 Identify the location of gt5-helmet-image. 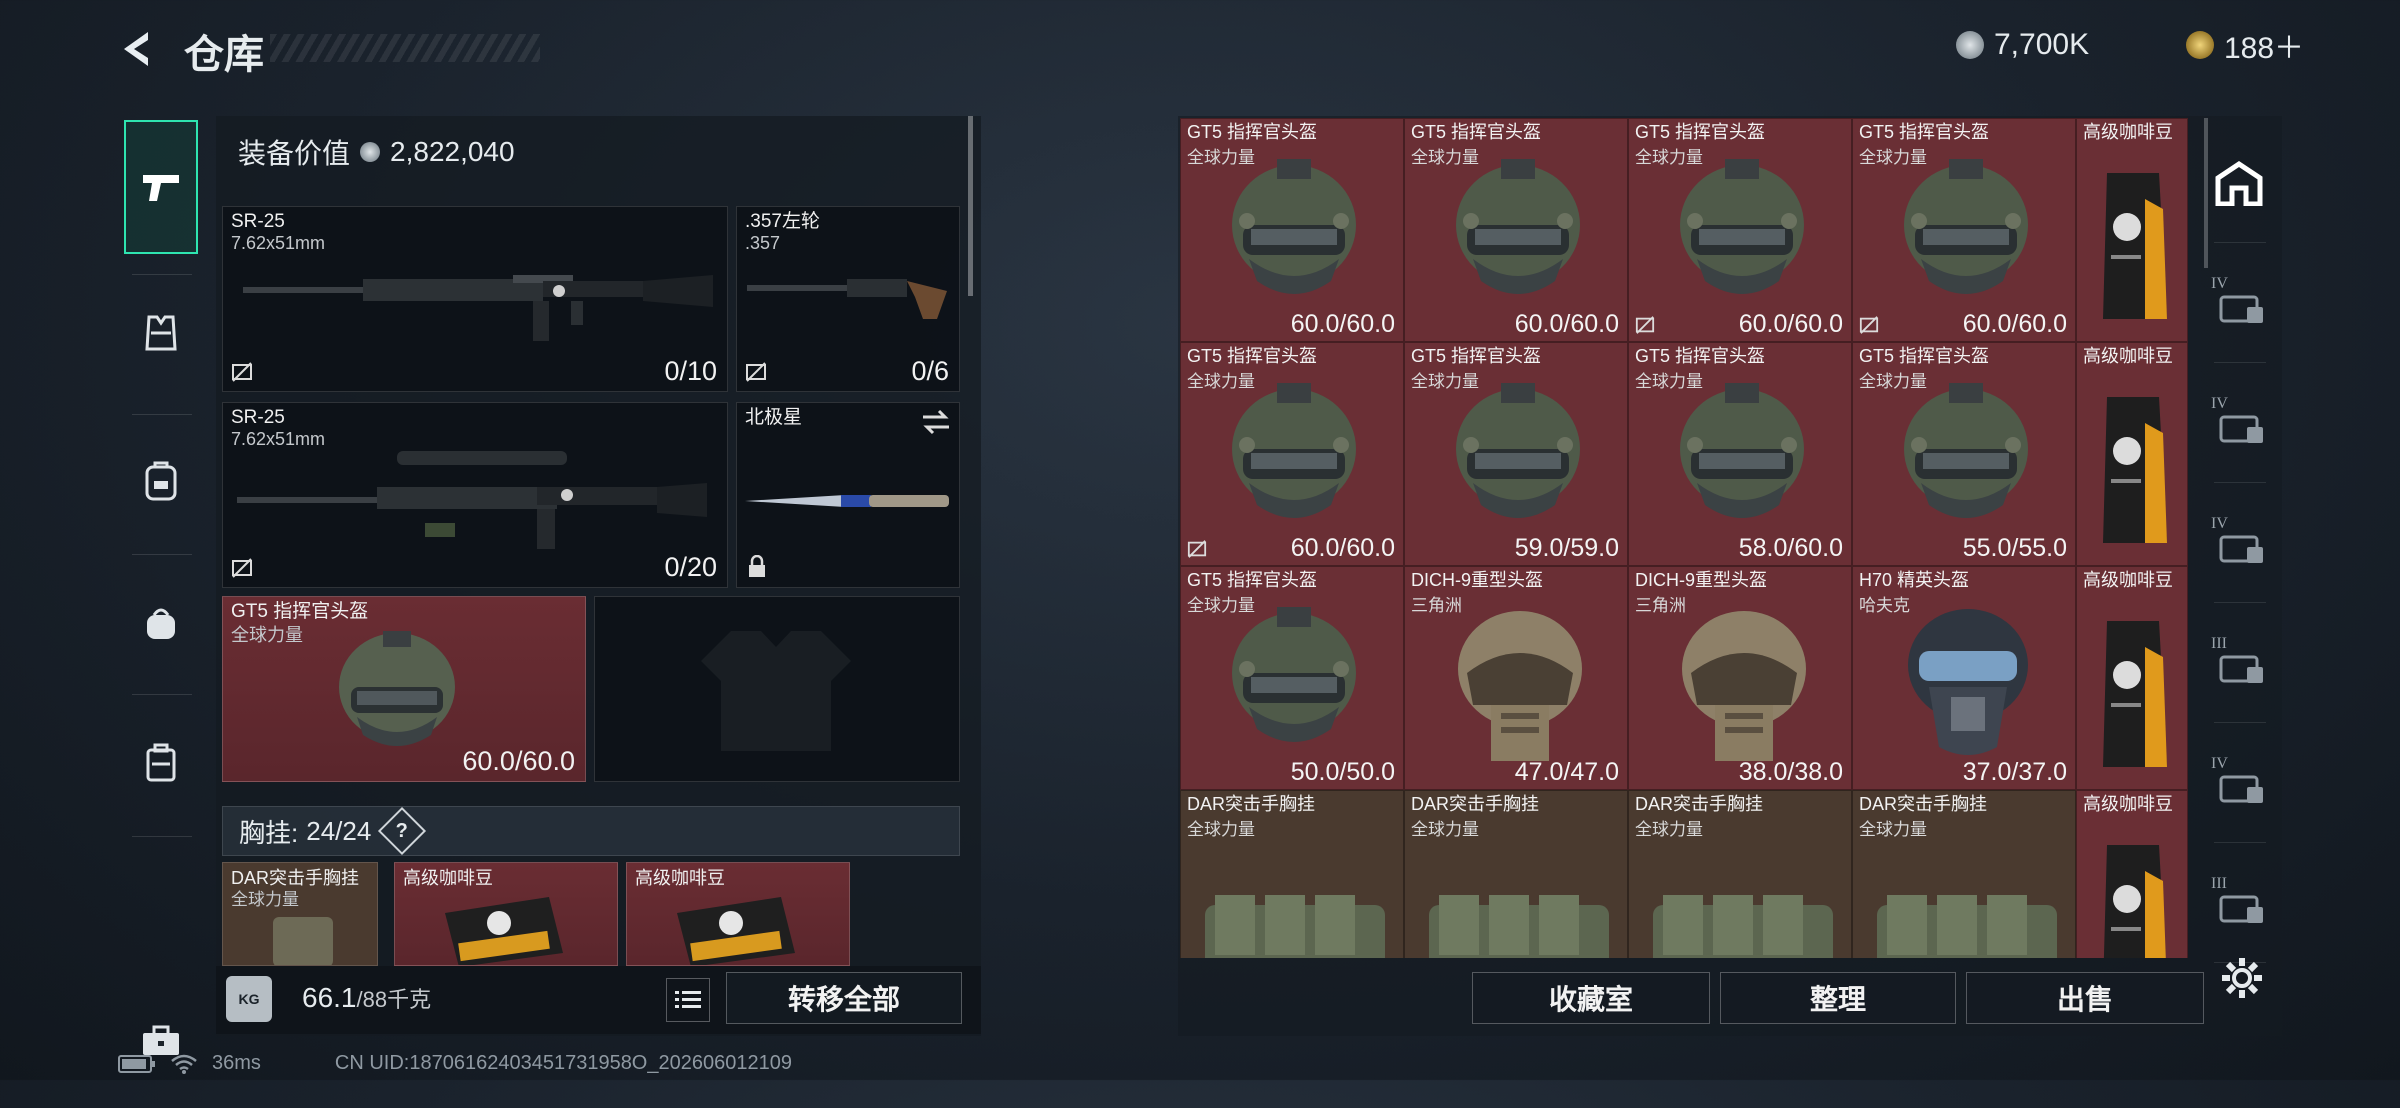
(397, 688).